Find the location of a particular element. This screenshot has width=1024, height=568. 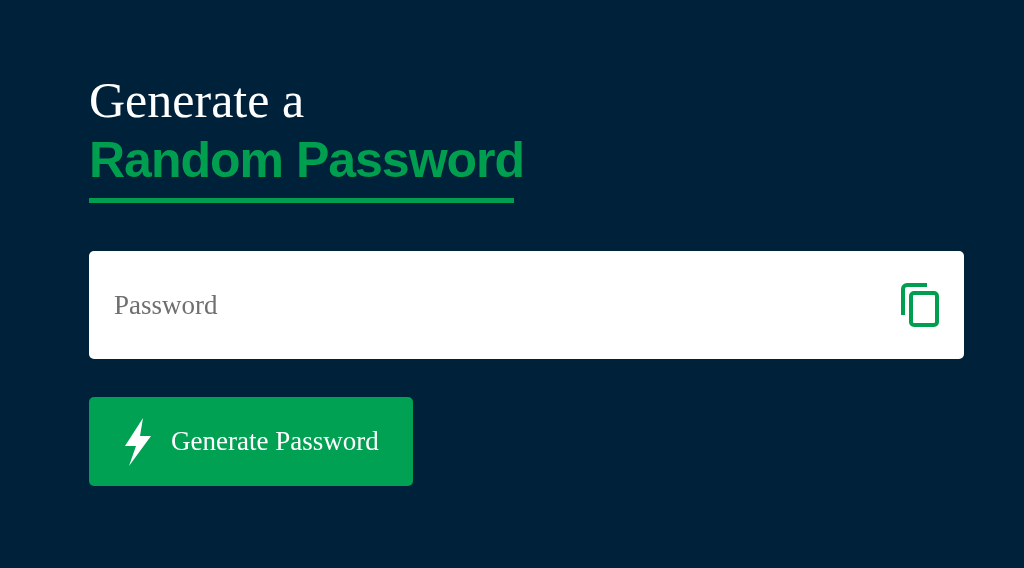

heading-highlight: Random Password is located at coordinates (307, 160).